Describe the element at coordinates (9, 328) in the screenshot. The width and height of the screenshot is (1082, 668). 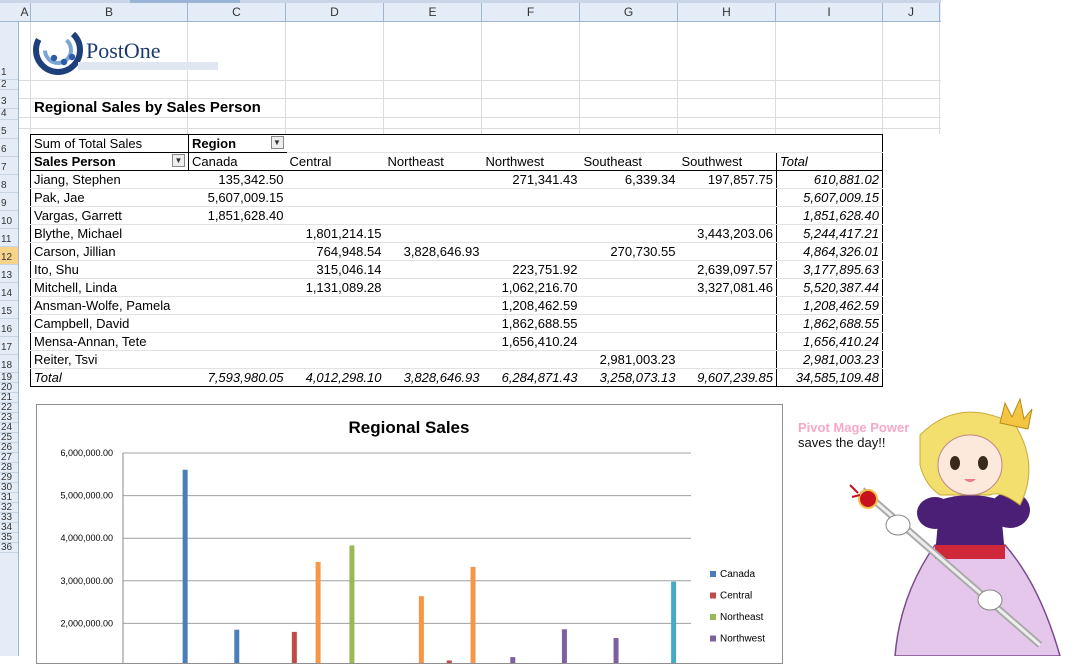
I see `row-header-16: 16` at that location.